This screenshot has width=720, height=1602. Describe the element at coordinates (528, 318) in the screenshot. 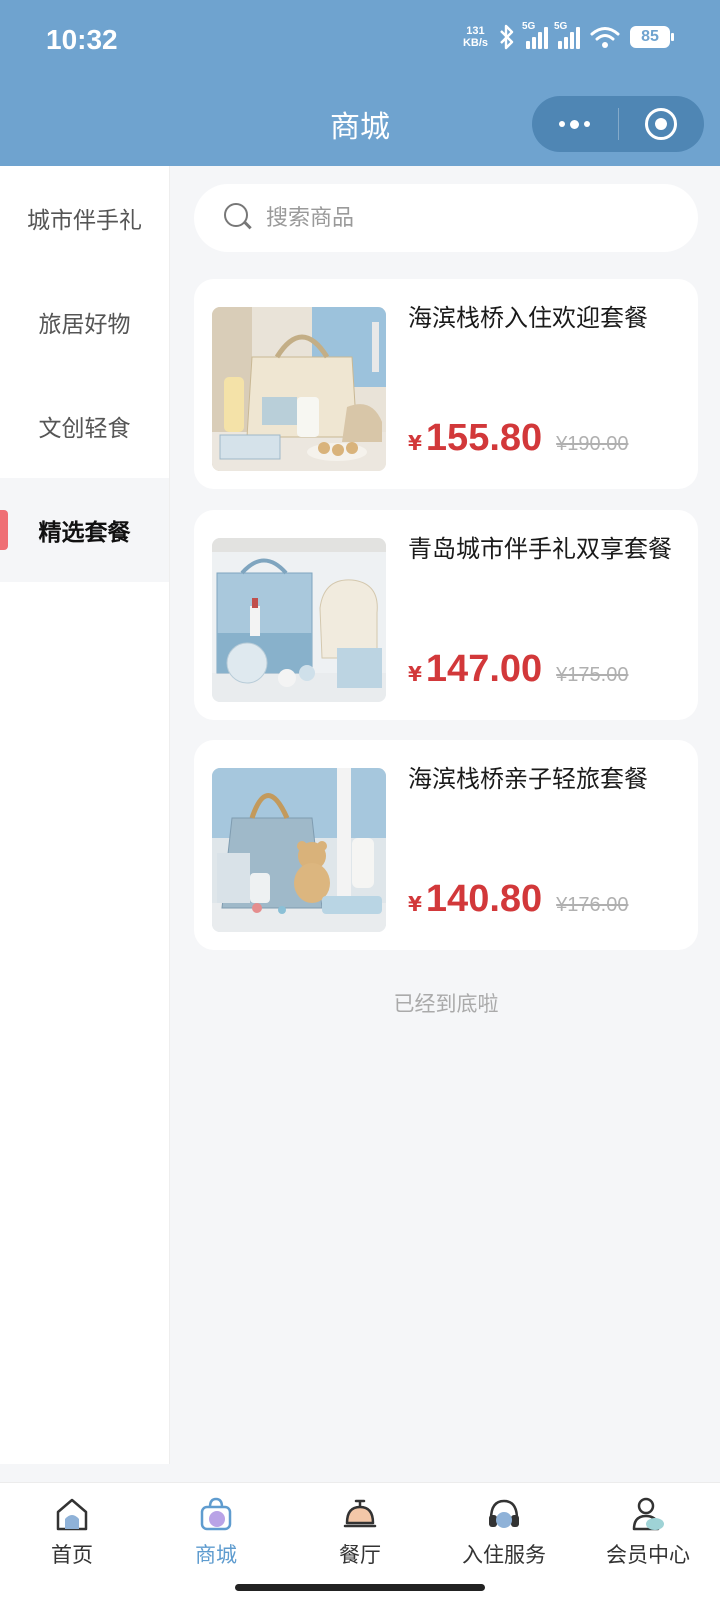

I see `product-name: 海滨栈桥入住欢迎套餐` at that location.